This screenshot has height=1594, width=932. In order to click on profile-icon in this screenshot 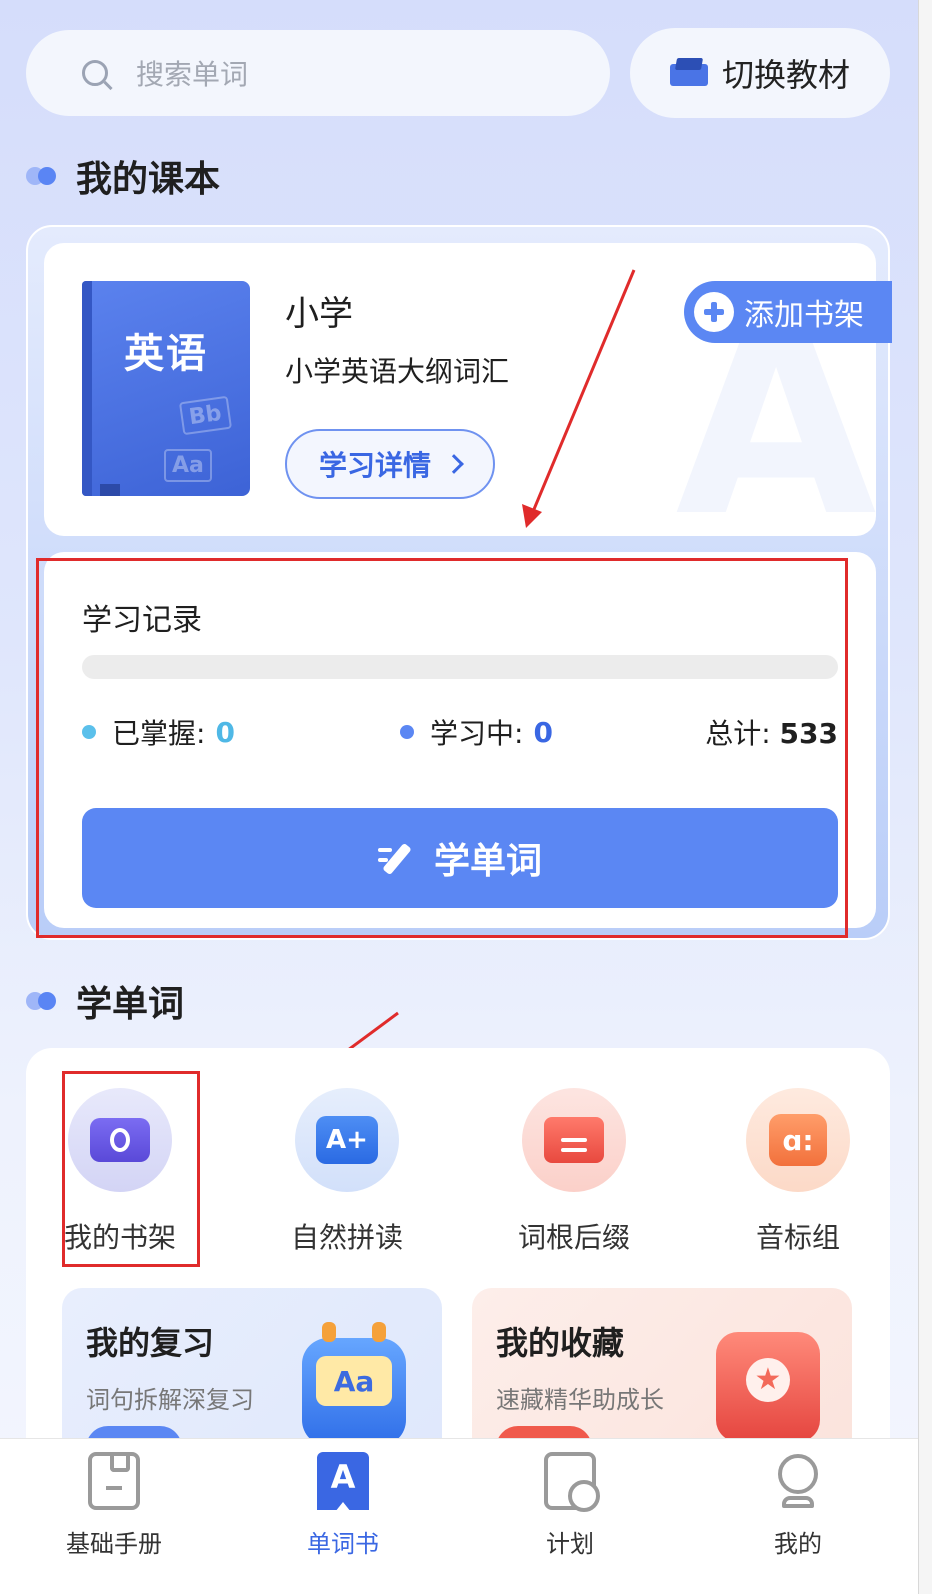, I will do `click(798, 1481)`.